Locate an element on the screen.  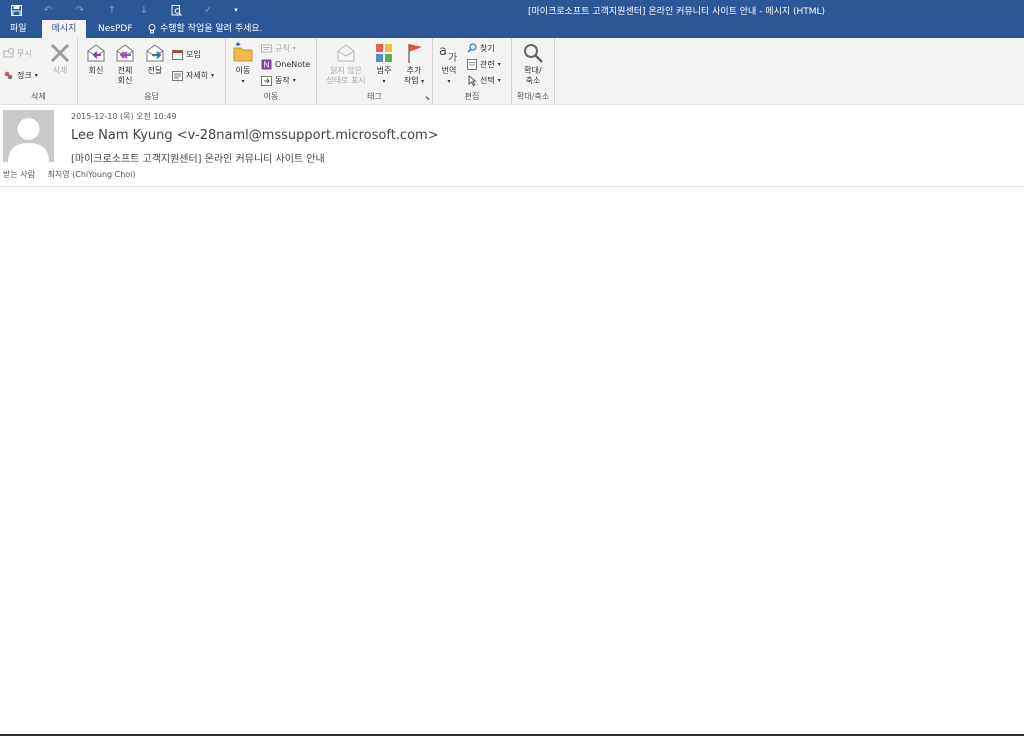
zoom-button: 확대/ 축소 is located at coordinates (533, 64).